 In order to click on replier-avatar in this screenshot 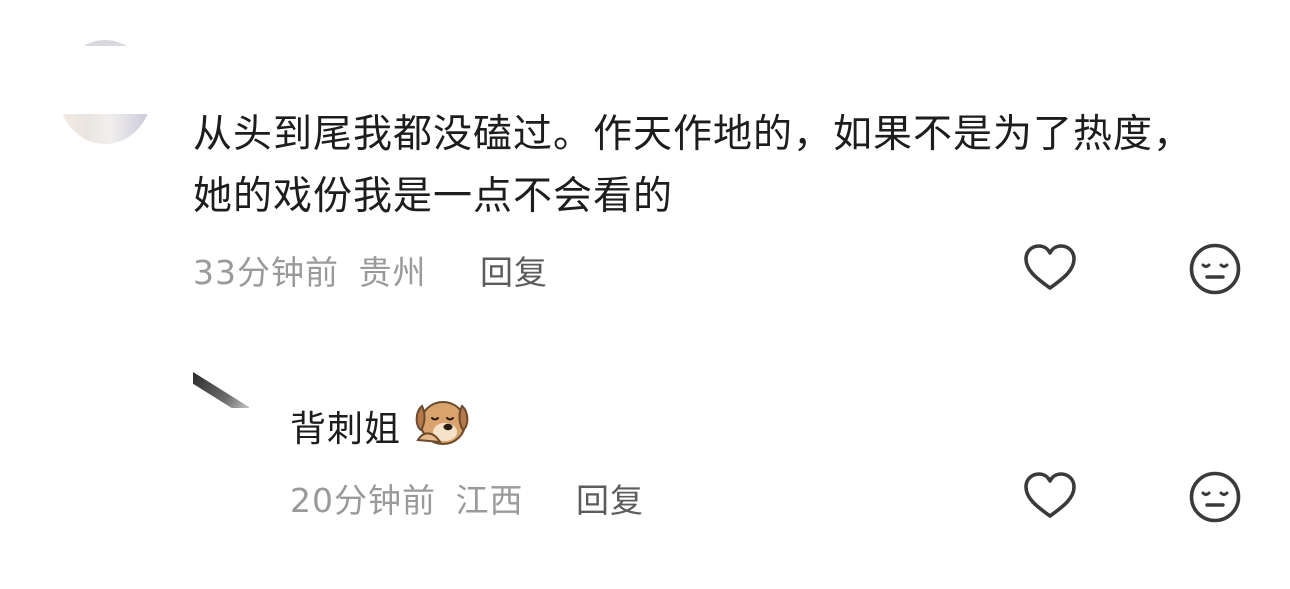, I will do `click(221, 390)`.